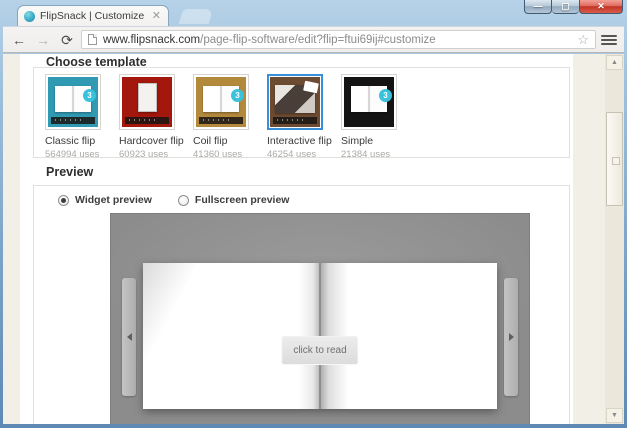 The height and width of the screenshot is (428, 627). Describe the element at coordinates (583, 39) in the screenshot. I see `bookmark-star-icon: ☆` at that location.